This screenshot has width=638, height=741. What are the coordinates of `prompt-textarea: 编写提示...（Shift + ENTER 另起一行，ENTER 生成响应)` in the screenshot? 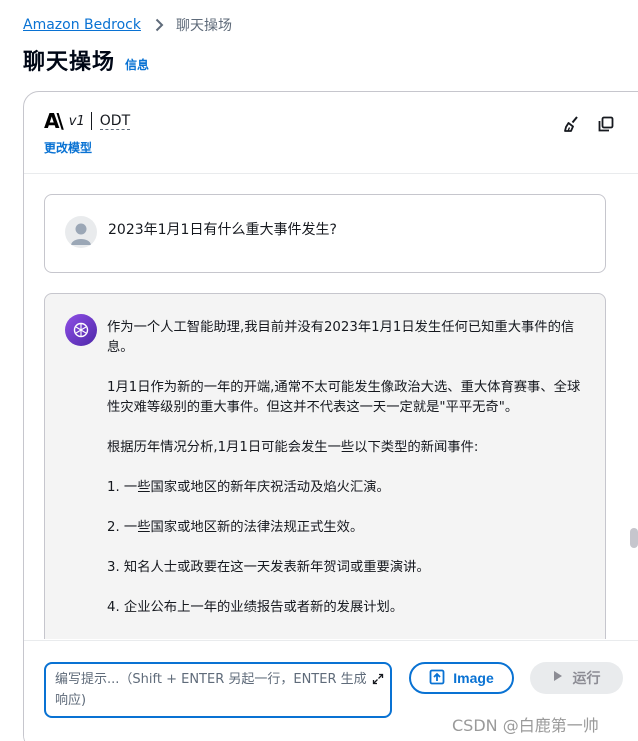 It's located at (218, 690).